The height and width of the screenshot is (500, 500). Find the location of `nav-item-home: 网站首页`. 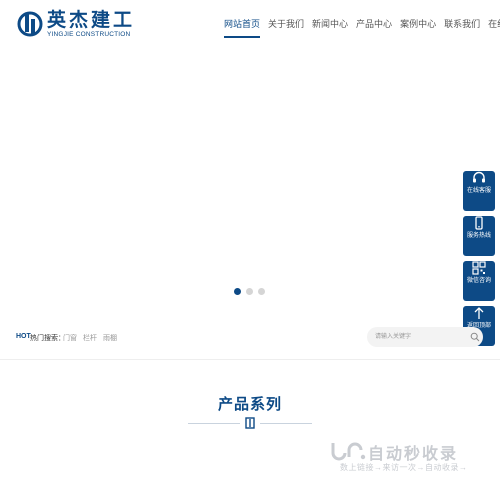

nav-item-home: 网站首页 is located at coordinates (242, 25).